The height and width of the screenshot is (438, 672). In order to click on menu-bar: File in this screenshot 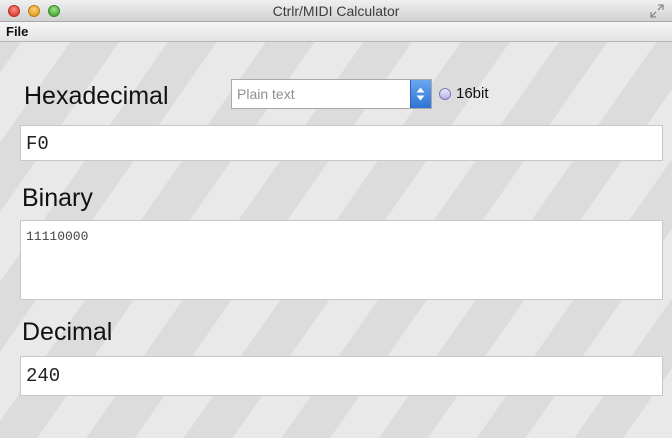, I will do `click(336, 32)`.